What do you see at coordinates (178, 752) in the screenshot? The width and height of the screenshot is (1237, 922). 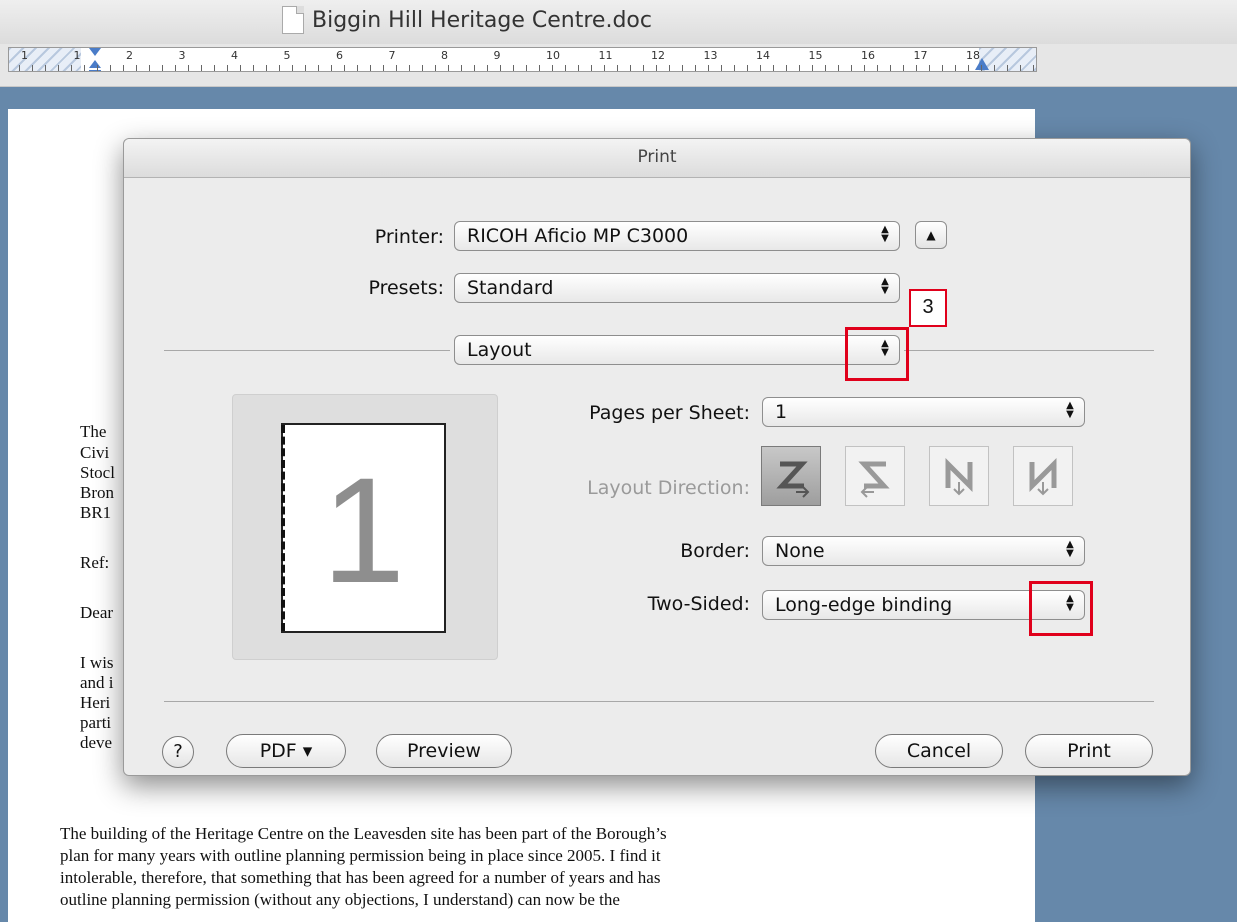 I see `help-button: ?` at bounding box center [178, 752].